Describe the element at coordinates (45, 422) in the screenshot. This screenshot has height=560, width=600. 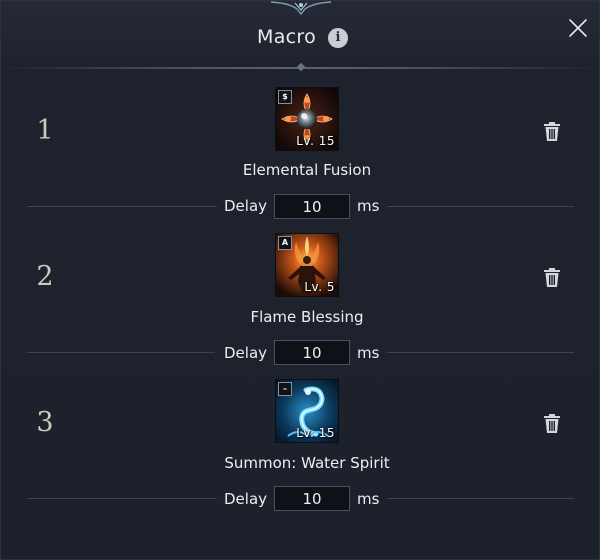
I see `macro-number: 3` at that location.